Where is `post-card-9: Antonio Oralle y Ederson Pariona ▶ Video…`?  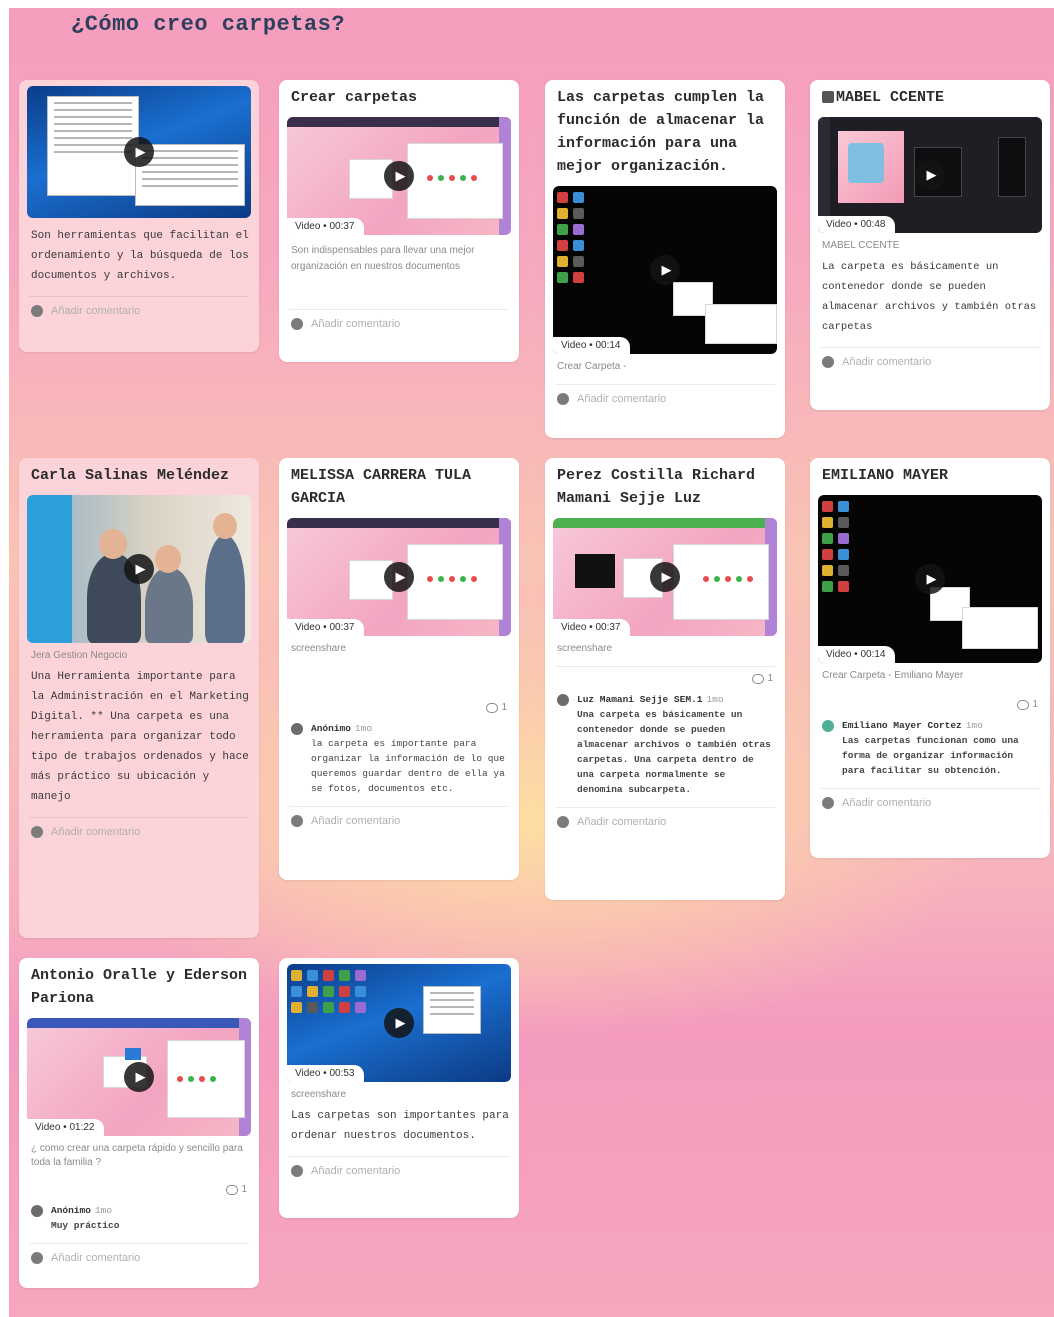
post-card-9: Antonio Oralle y Ederson Pariona ▶ Video… is located at coordinates (139, 1123).